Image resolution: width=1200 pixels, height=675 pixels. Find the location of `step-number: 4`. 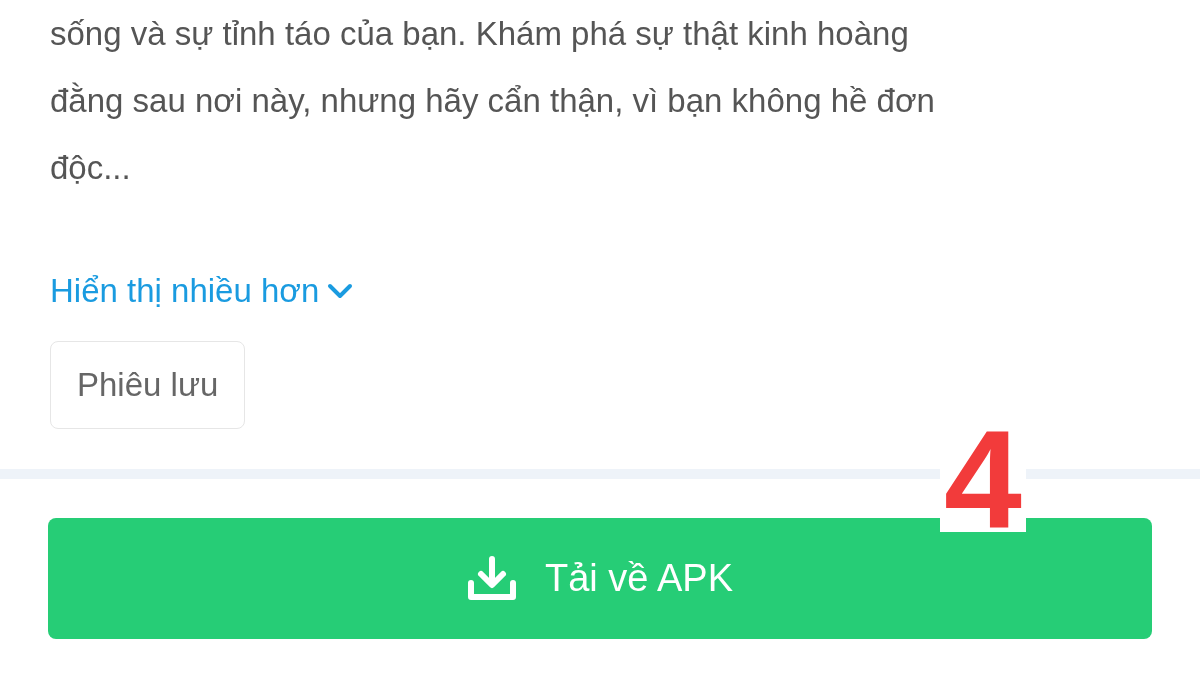

step-number: 4 is located at coordinates (983, 480).